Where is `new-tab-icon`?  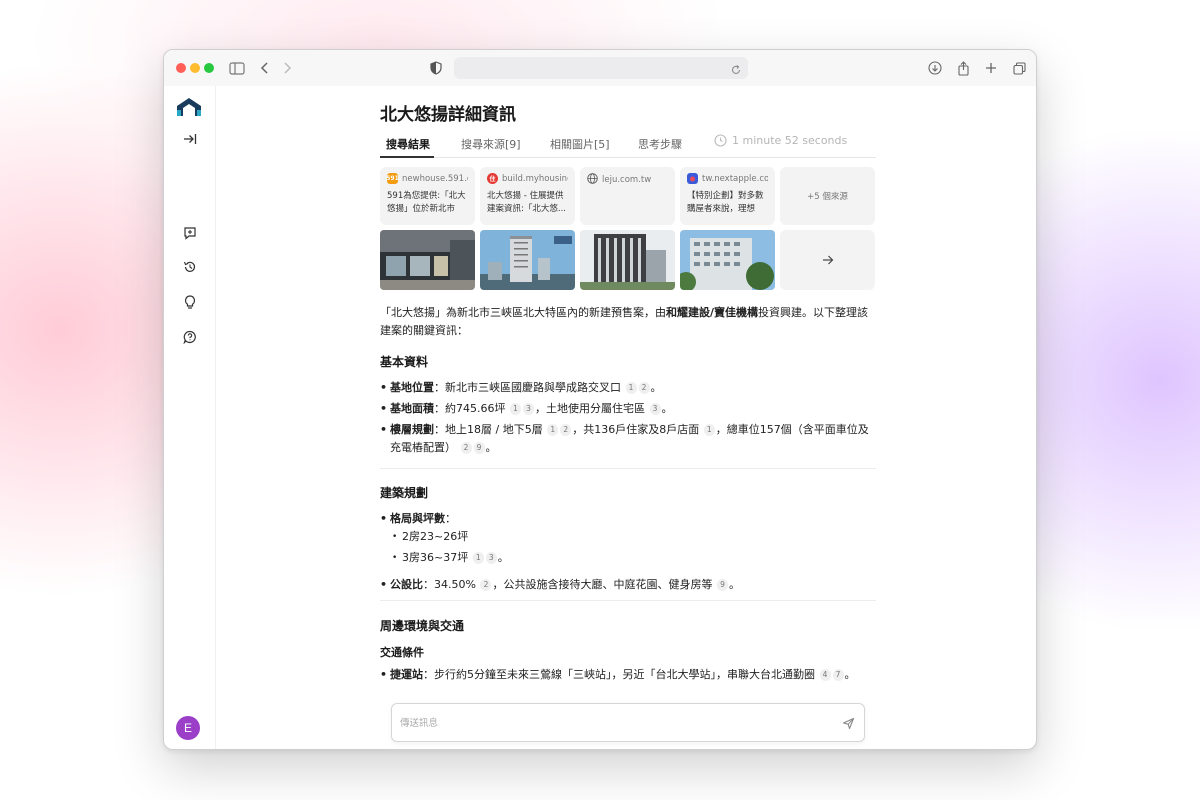
new-tab-icon is located at coordinates (991, 68).